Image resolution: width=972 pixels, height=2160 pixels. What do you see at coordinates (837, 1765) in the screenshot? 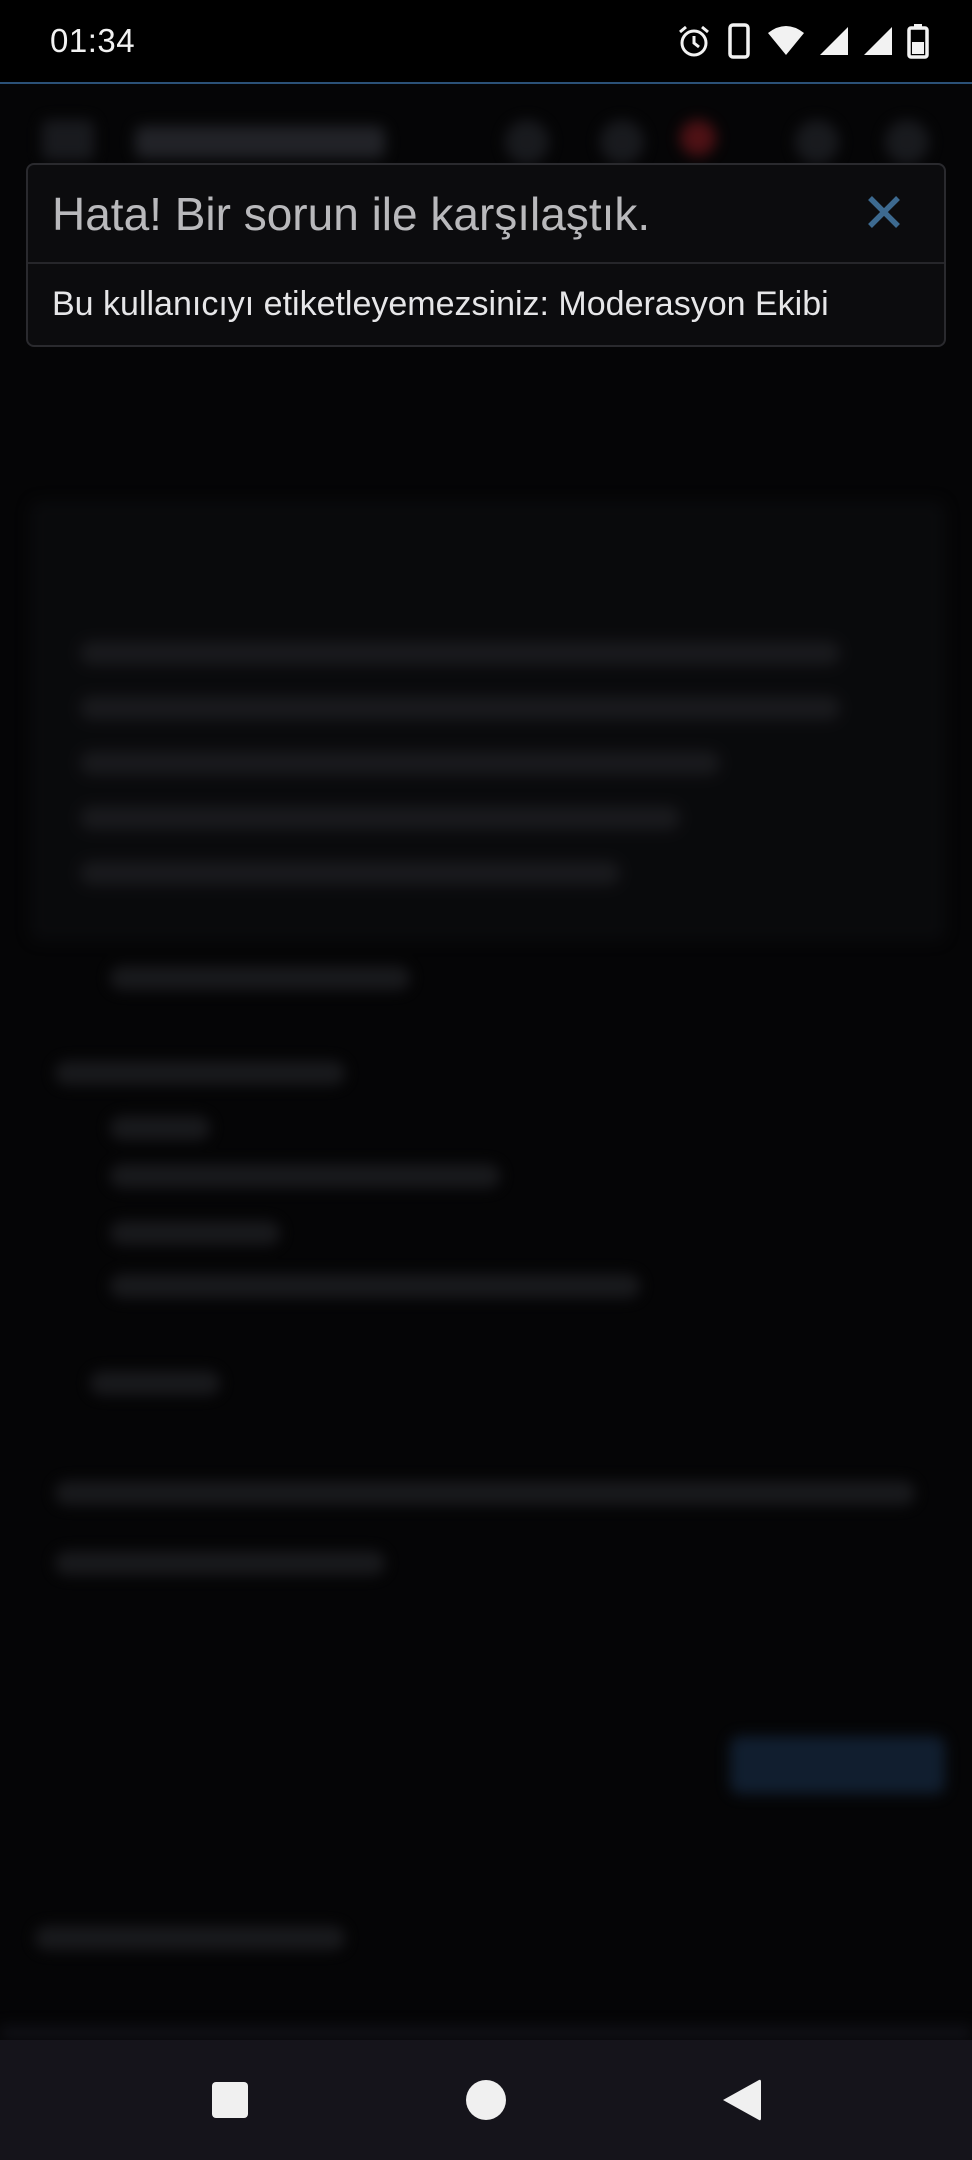
I see `background-button` at bounding box center [837, 1765].